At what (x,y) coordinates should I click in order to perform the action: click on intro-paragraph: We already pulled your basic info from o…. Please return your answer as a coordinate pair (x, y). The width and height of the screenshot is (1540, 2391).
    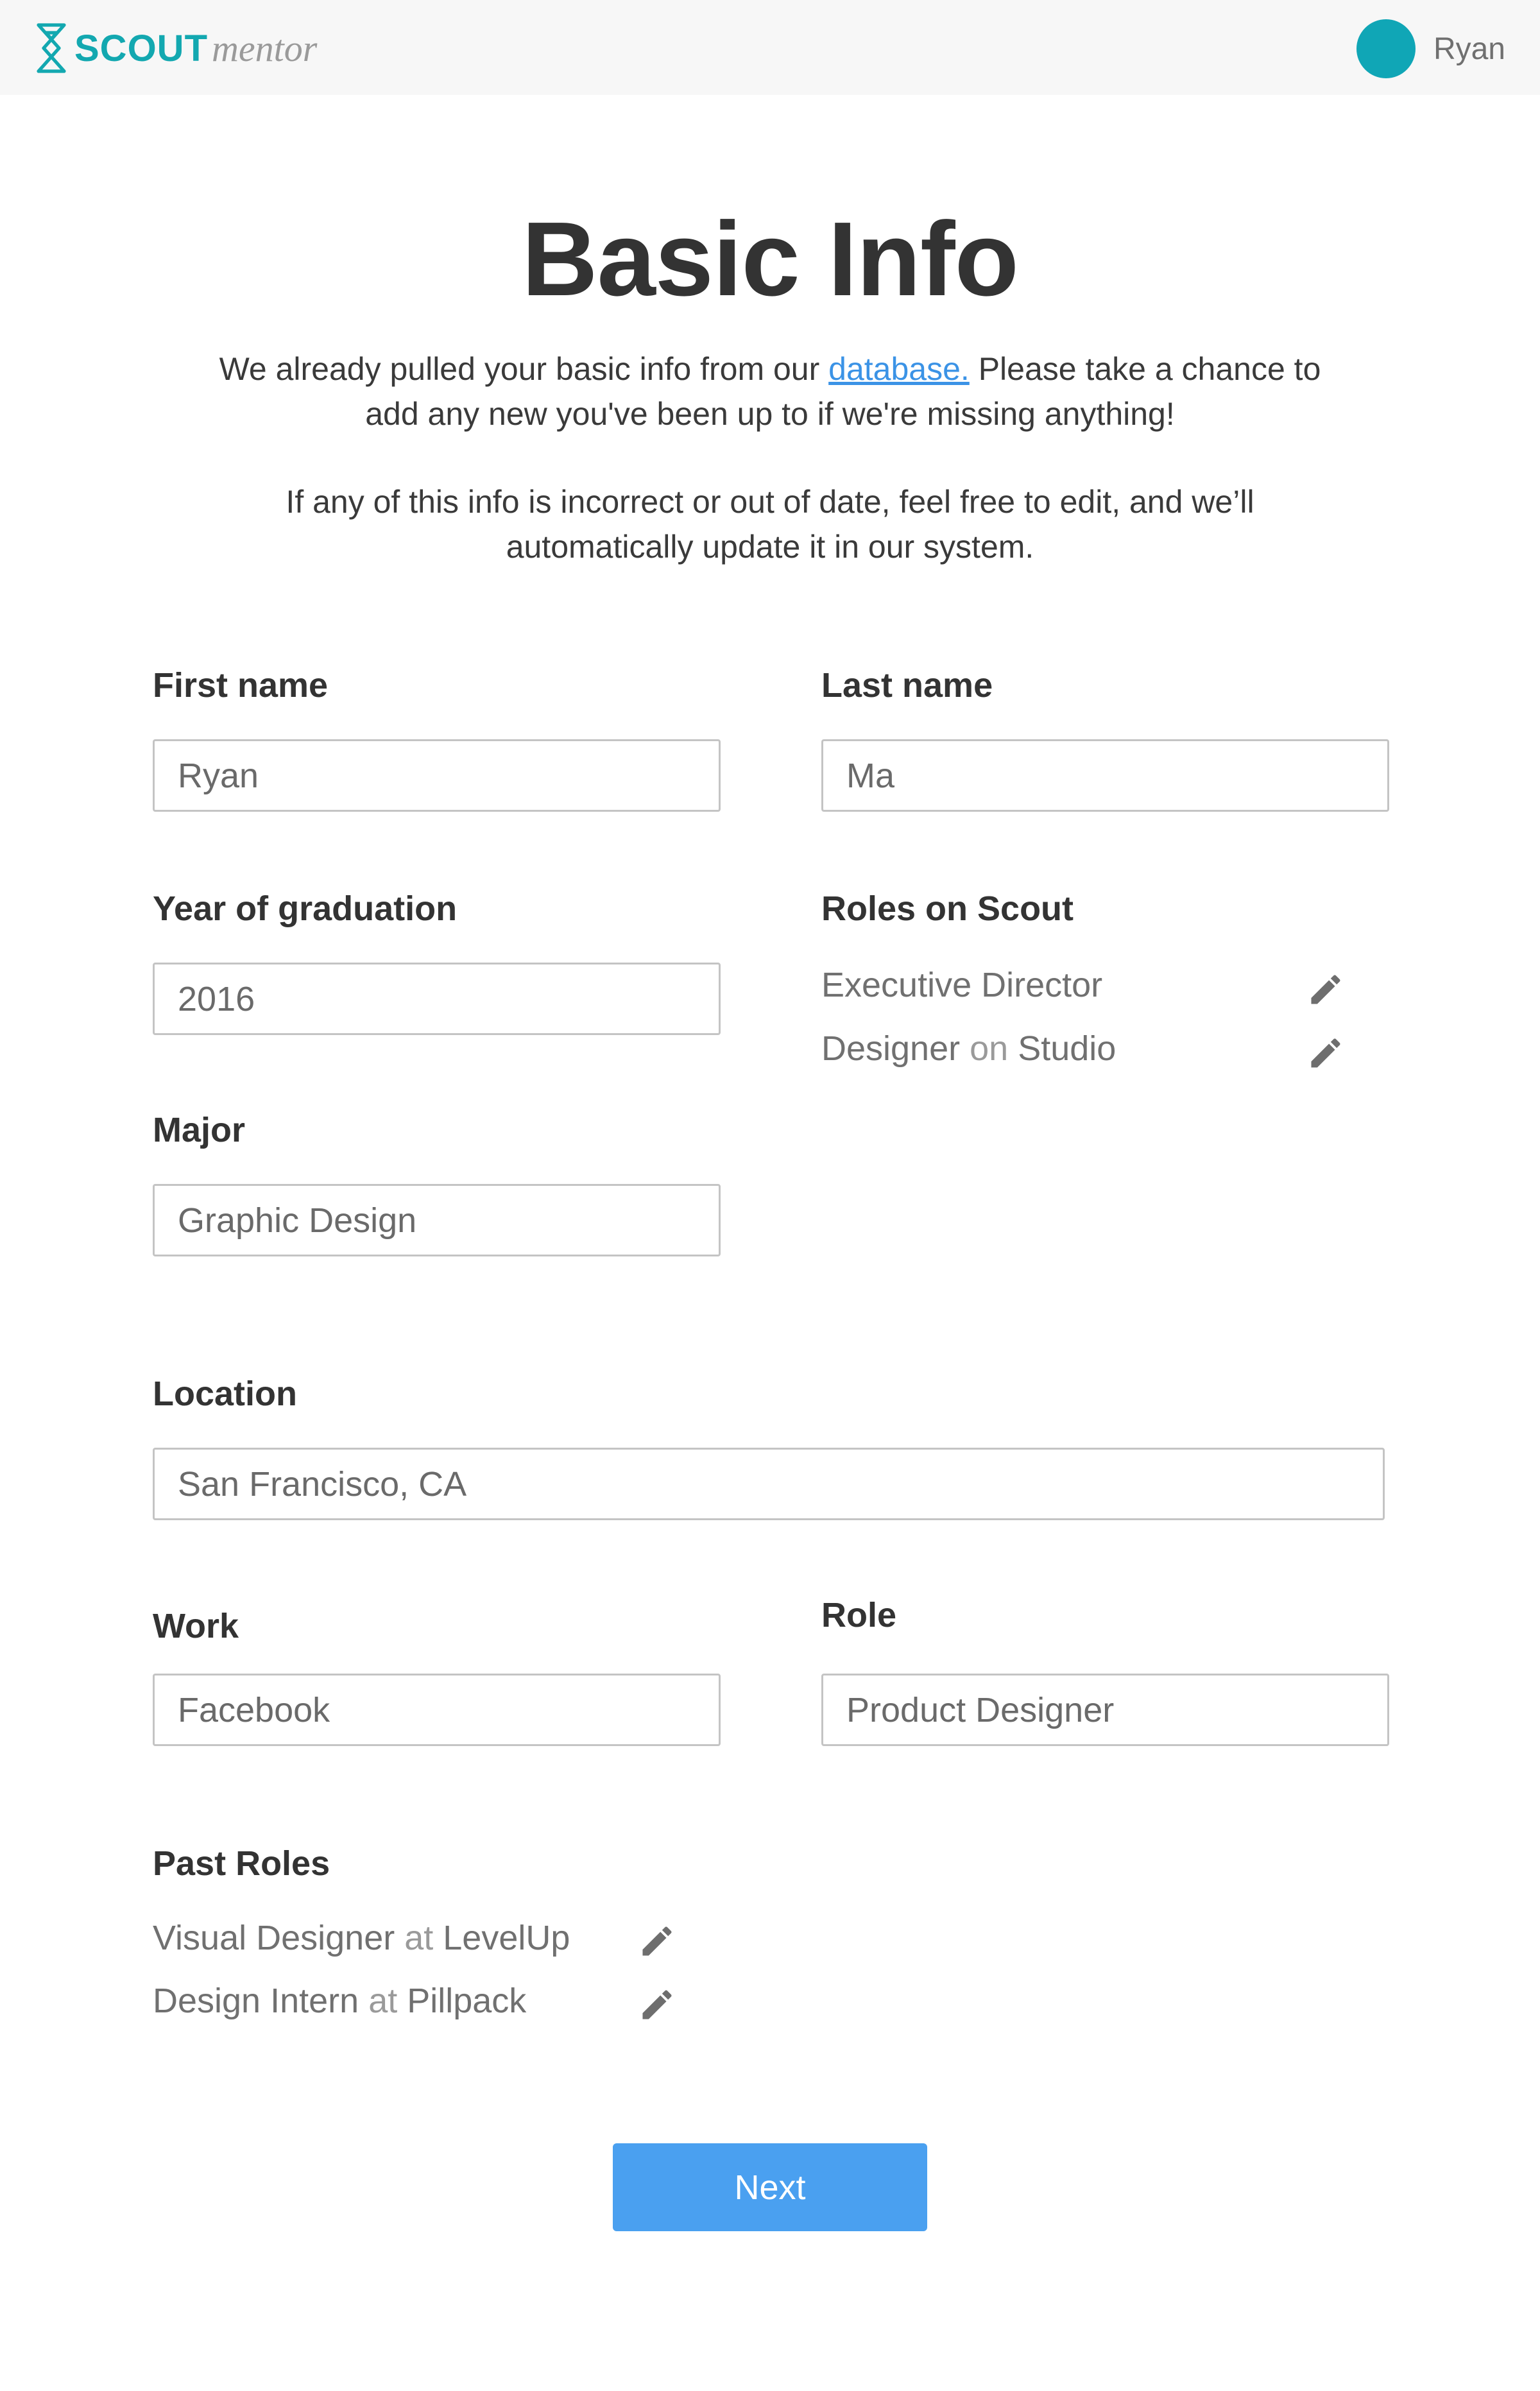
    Looking at the image, I should click on (771, 391).